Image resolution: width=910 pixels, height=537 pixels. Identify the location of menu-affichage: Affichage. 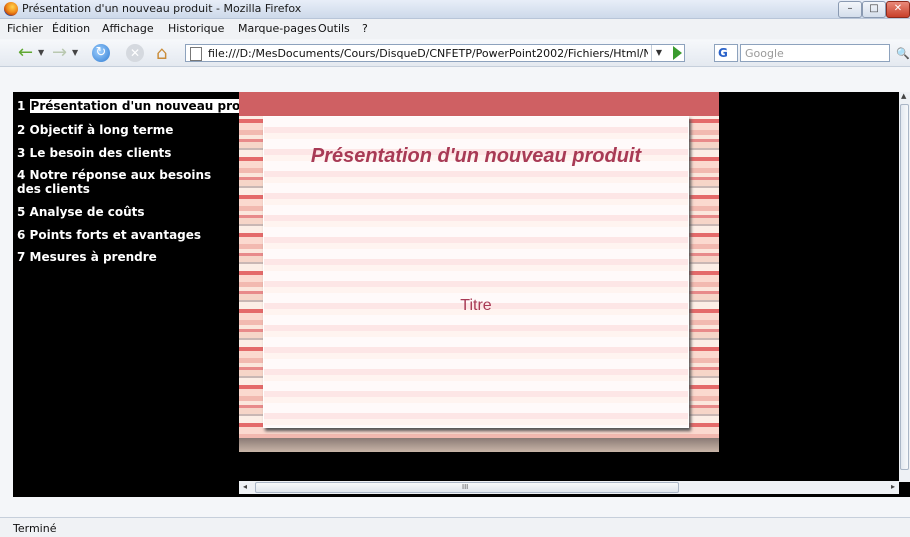
(128, 28).